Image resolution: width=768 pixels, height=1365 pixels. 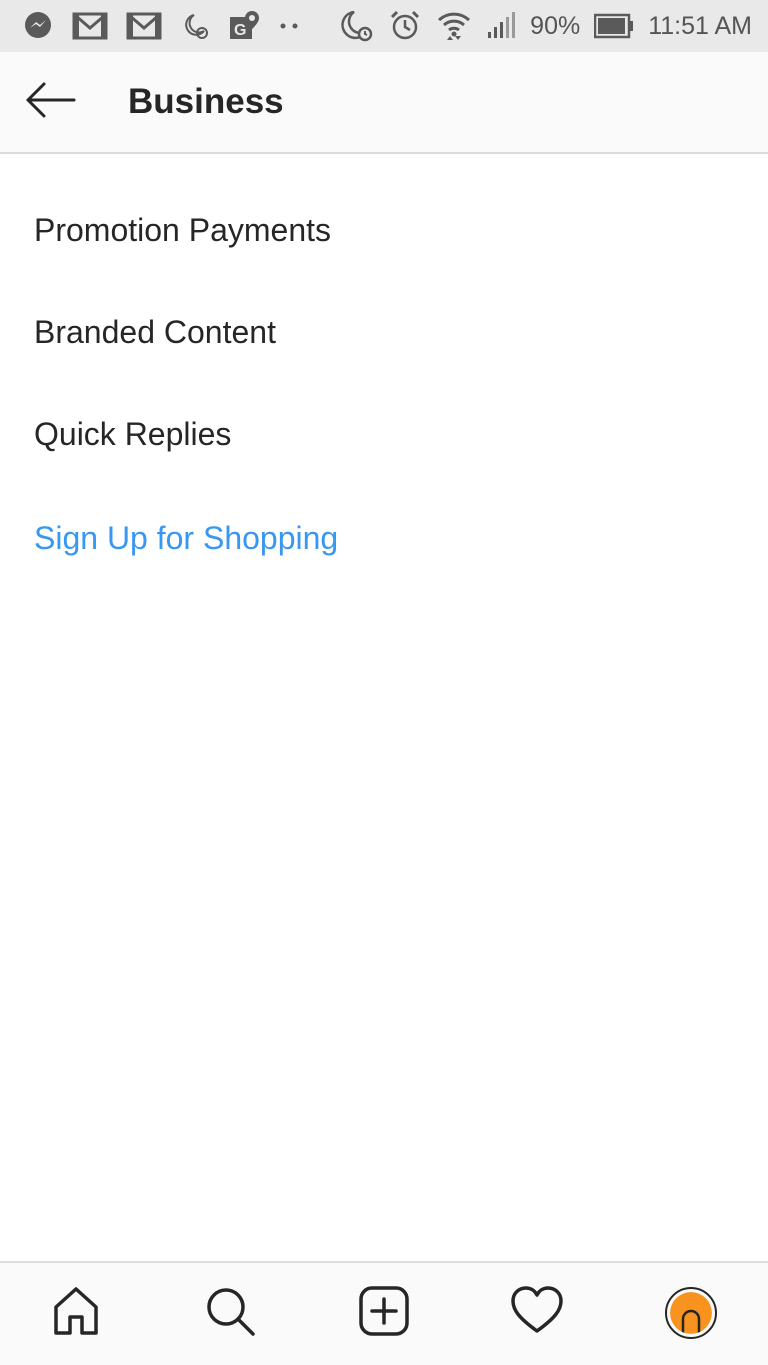 I want to click on wifi-icon, so click(x=454, y=26).